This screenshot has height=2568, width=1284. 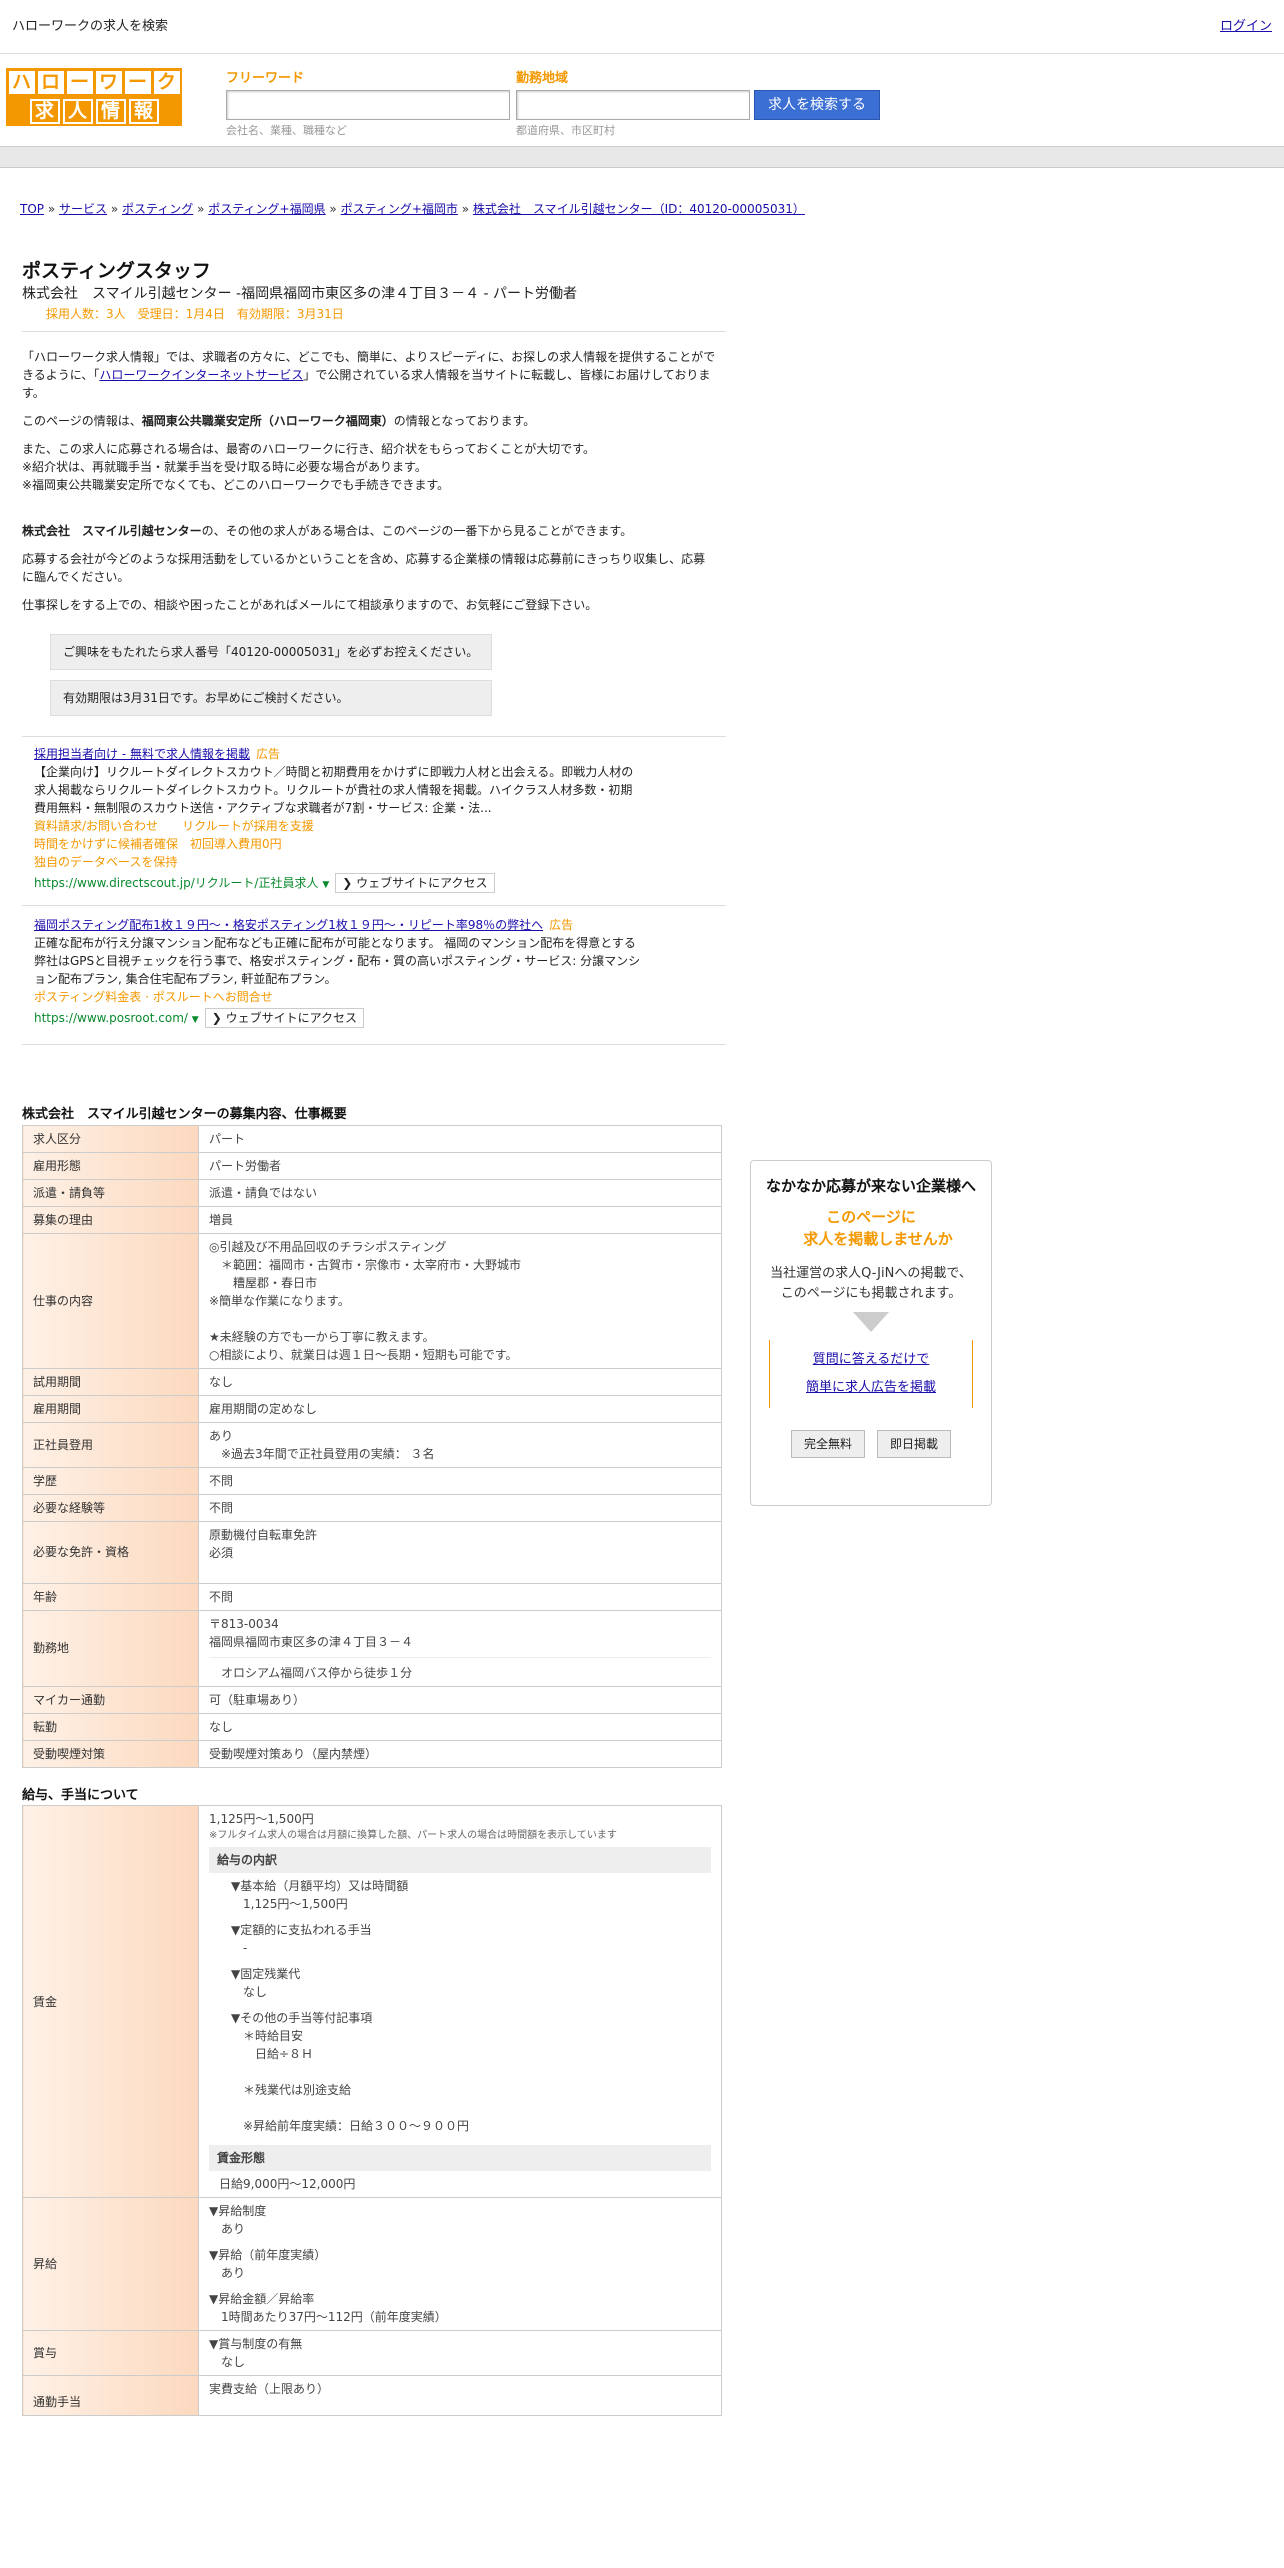 I want to click on promo-badges: 完全無料 即日掲載, so click(x=871, y=1443).